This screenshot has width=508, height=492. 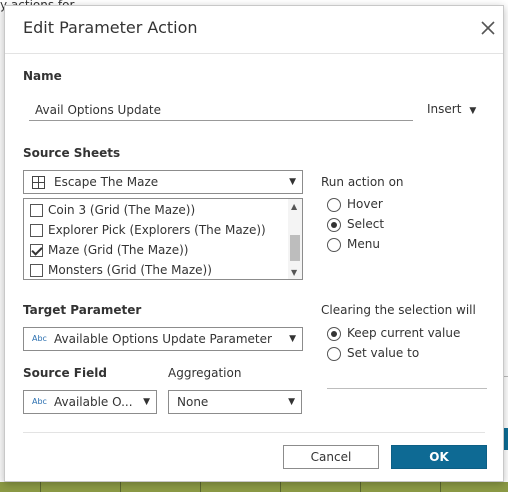 I want to click on sheet-item-label: Monsters (Grid (The Maze)), so click(x=130, y=270).